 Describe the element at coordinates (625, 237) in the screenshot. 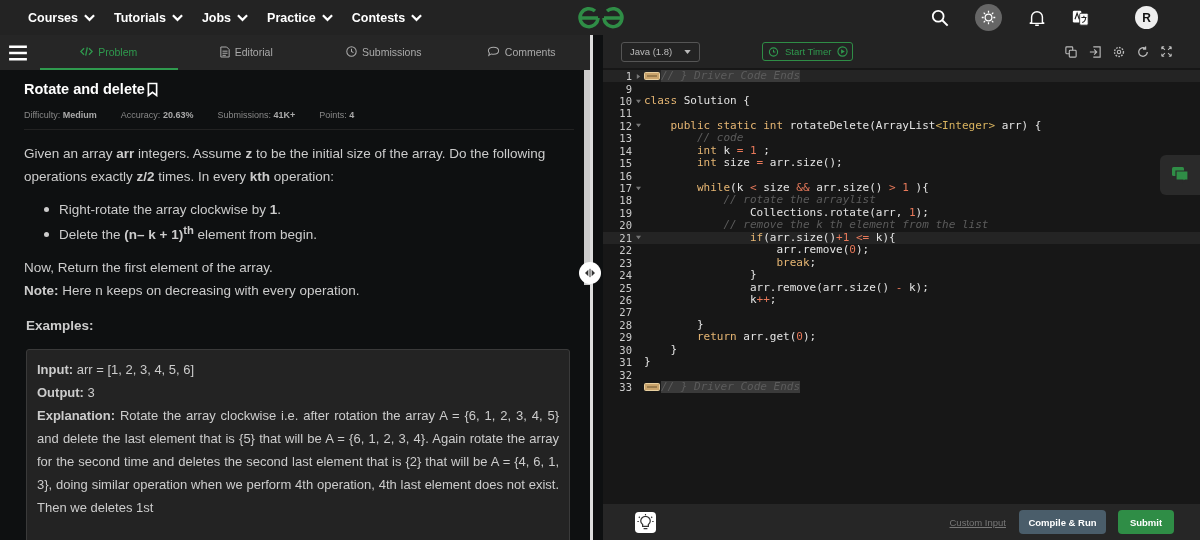

I see `line-number: 21` at that location.